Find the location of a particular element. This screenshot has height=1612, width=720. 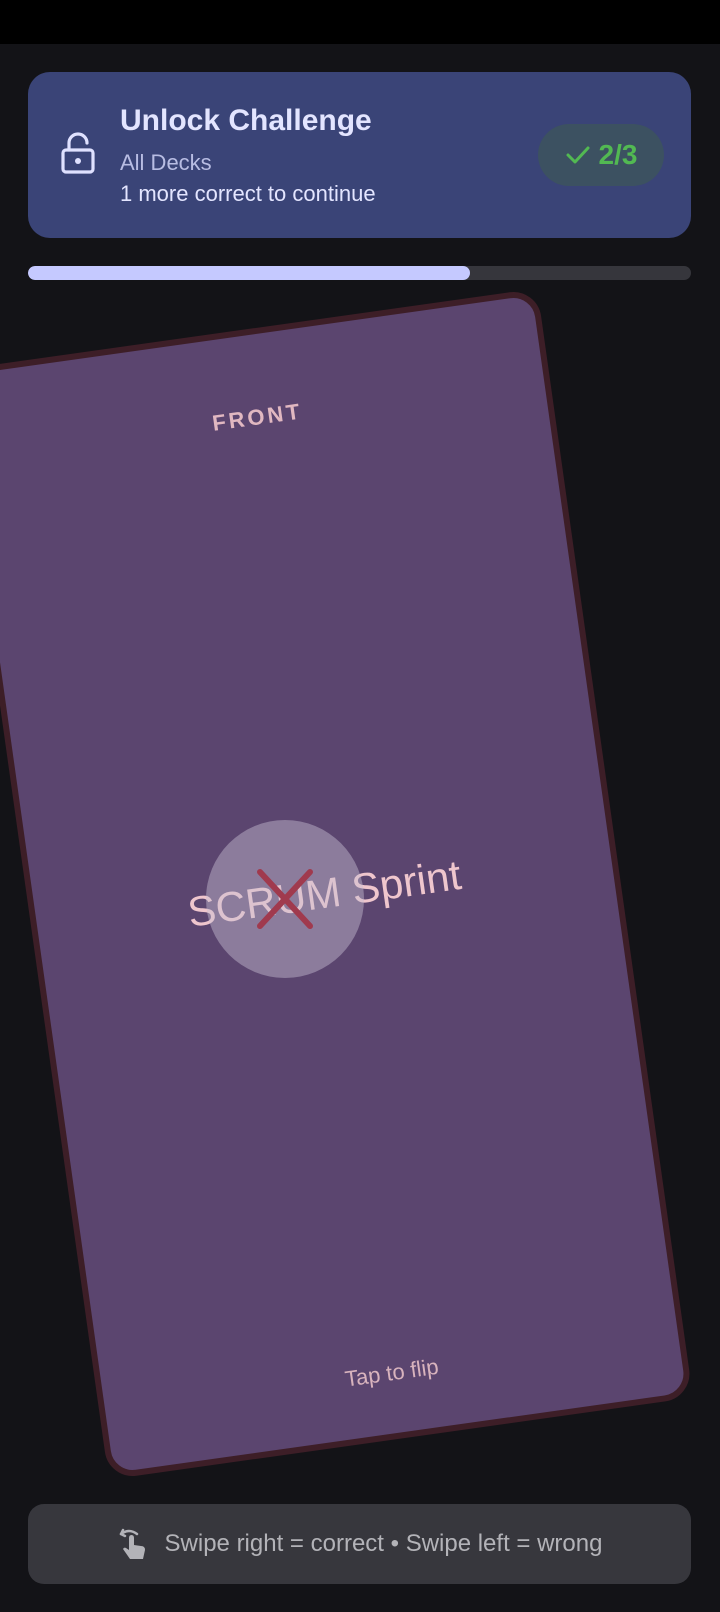

card-side-label: FRONT is located at coordinates (257, 417).